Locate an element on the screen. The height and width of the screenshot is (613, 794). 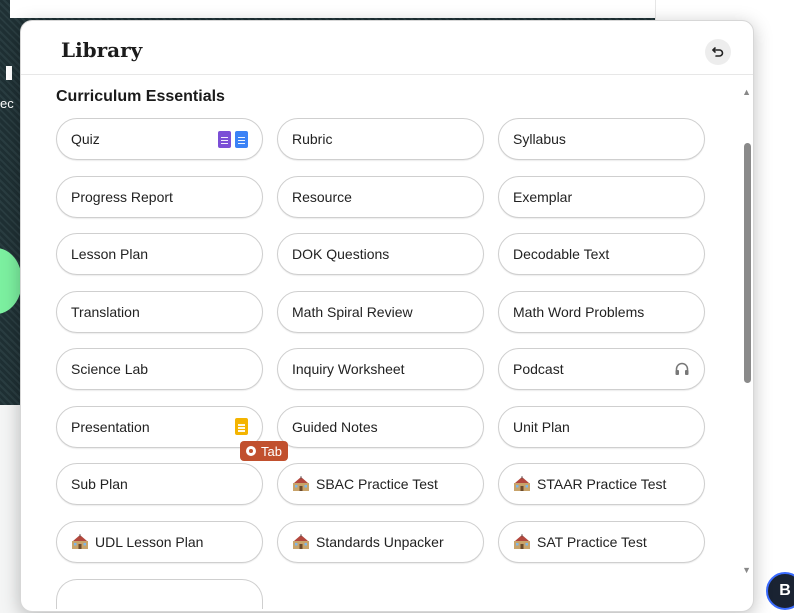
template-item-label: Quiz is located at coordinates (85, 139).